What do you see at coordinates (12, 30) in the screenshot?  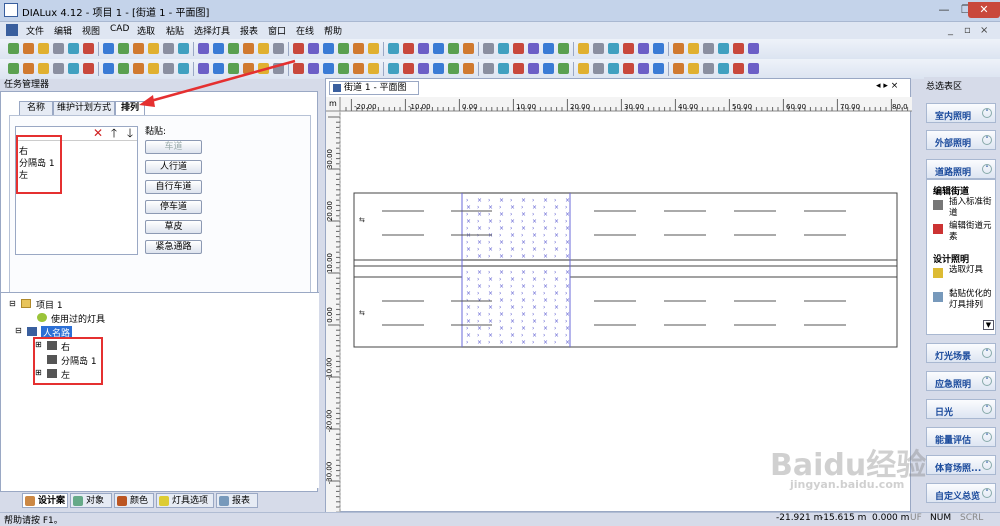 I see `document-system-icon` at bounding box center [12, 30].